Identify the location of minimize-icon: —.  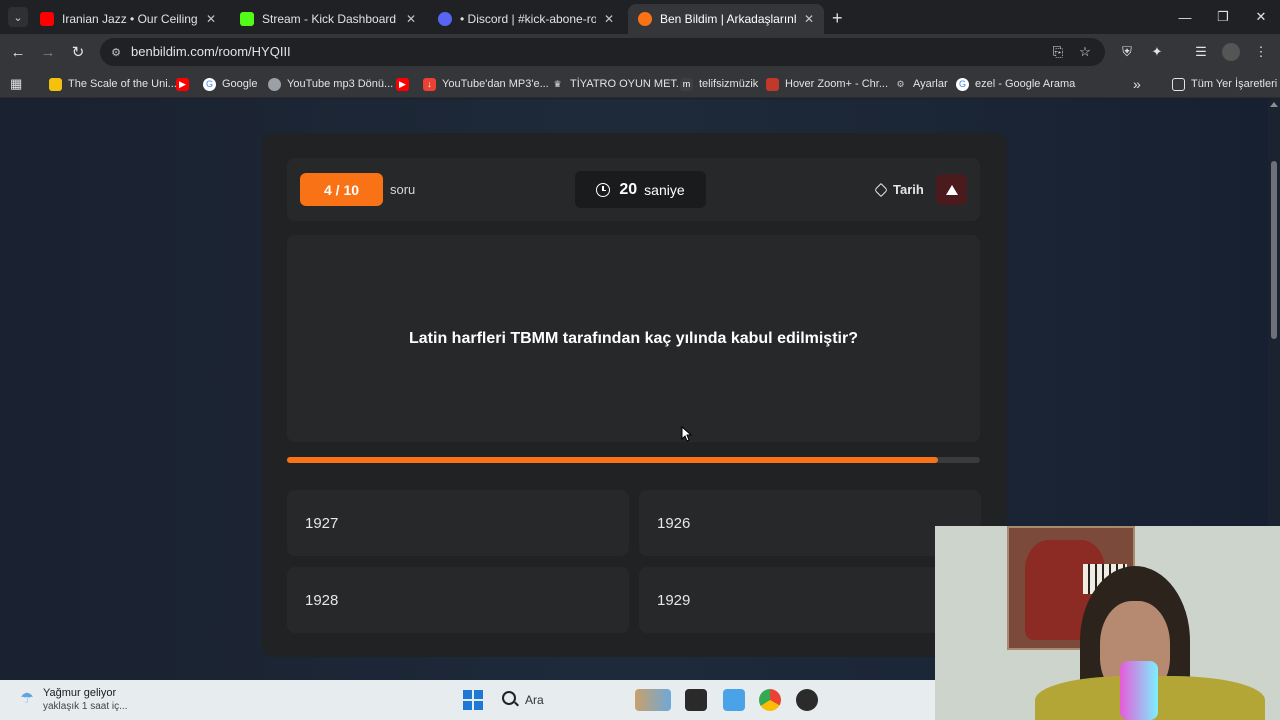
(1185, 17).